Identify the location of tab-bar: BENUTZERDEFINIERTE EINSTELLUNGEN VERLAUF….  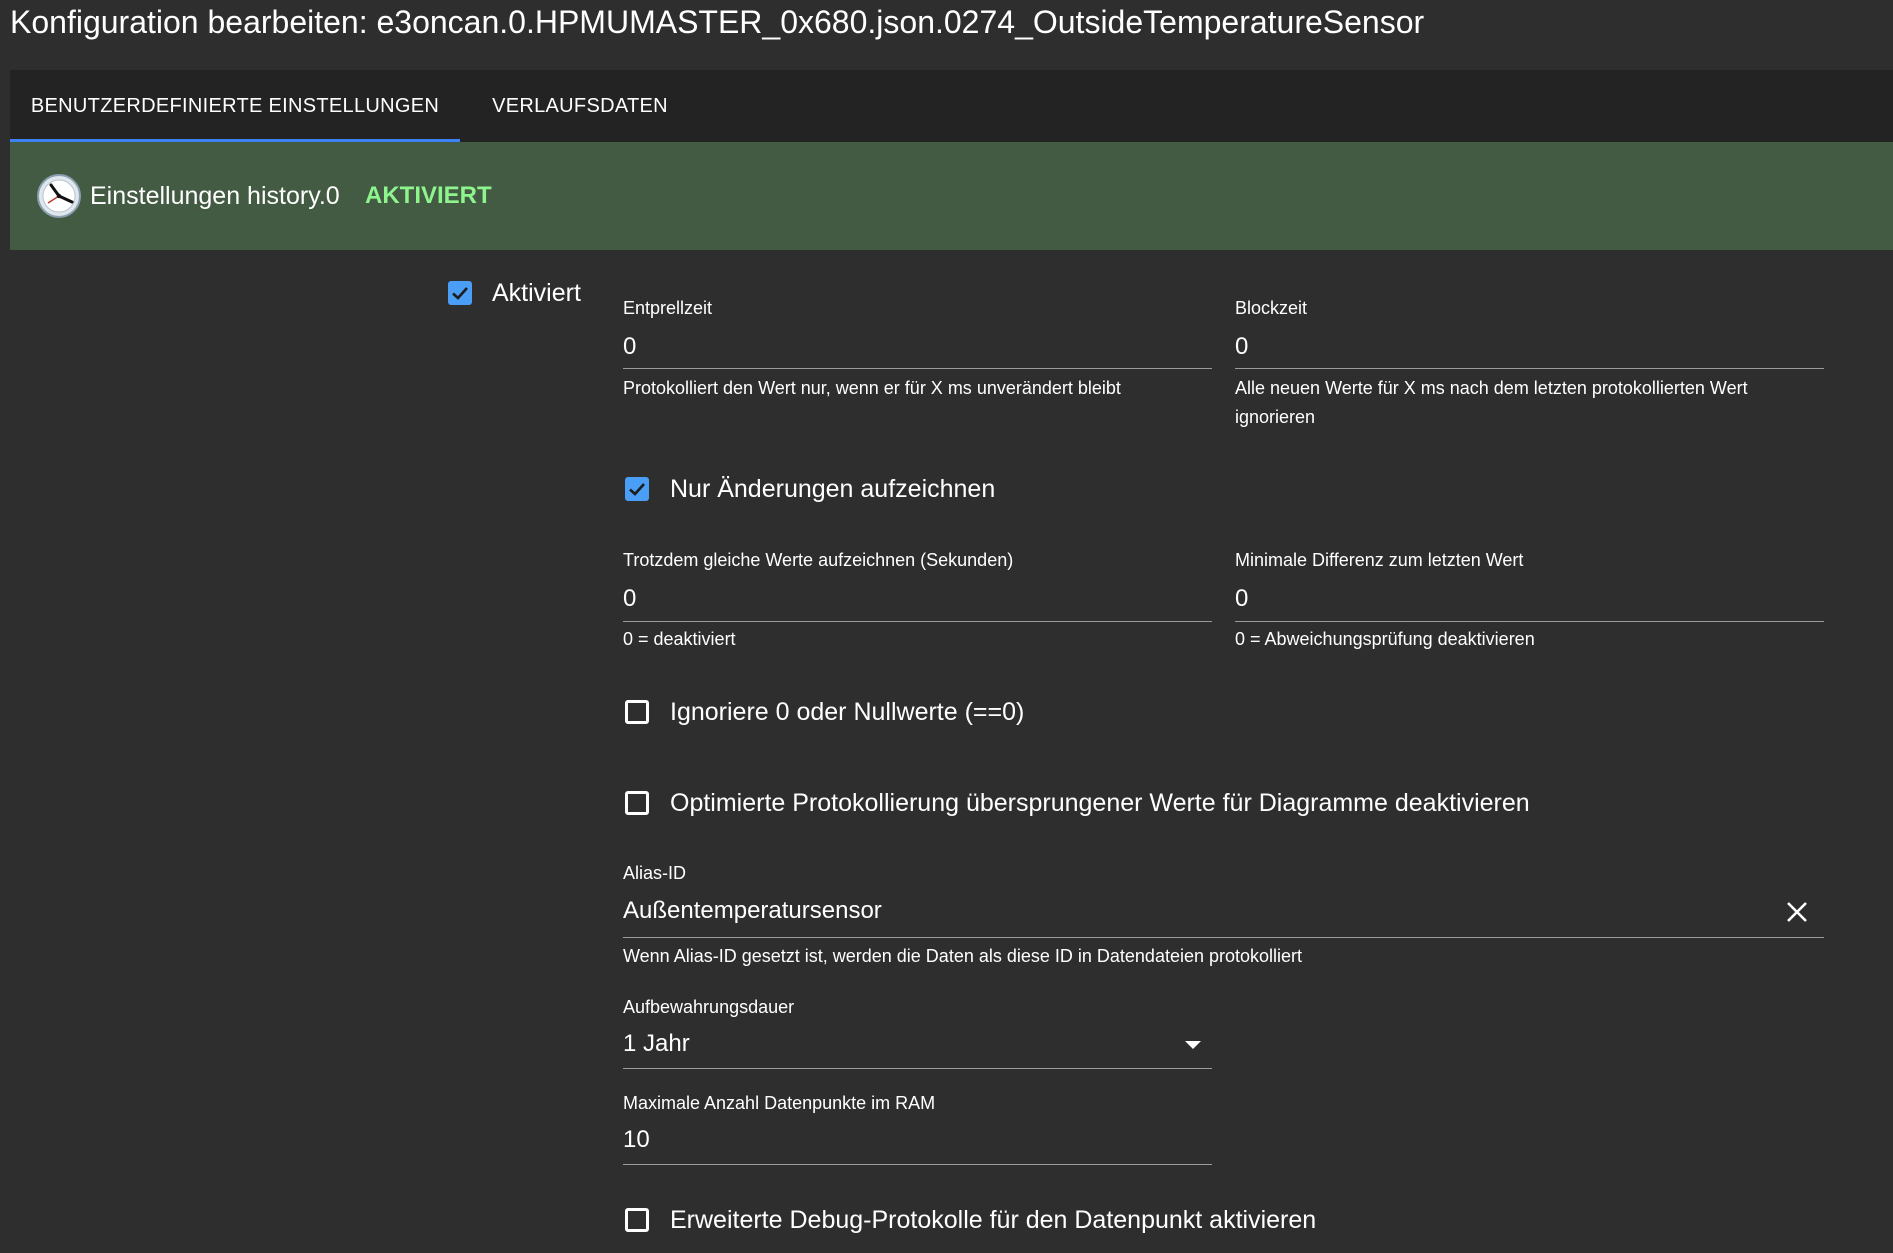
(951, 106).